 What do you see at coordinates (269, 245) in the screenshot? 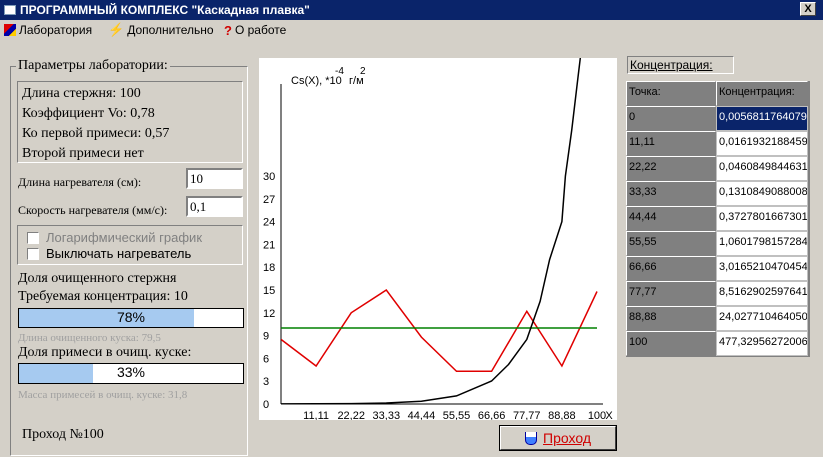
I see `y-tick-label: 21` at bounding box center [269, 245].